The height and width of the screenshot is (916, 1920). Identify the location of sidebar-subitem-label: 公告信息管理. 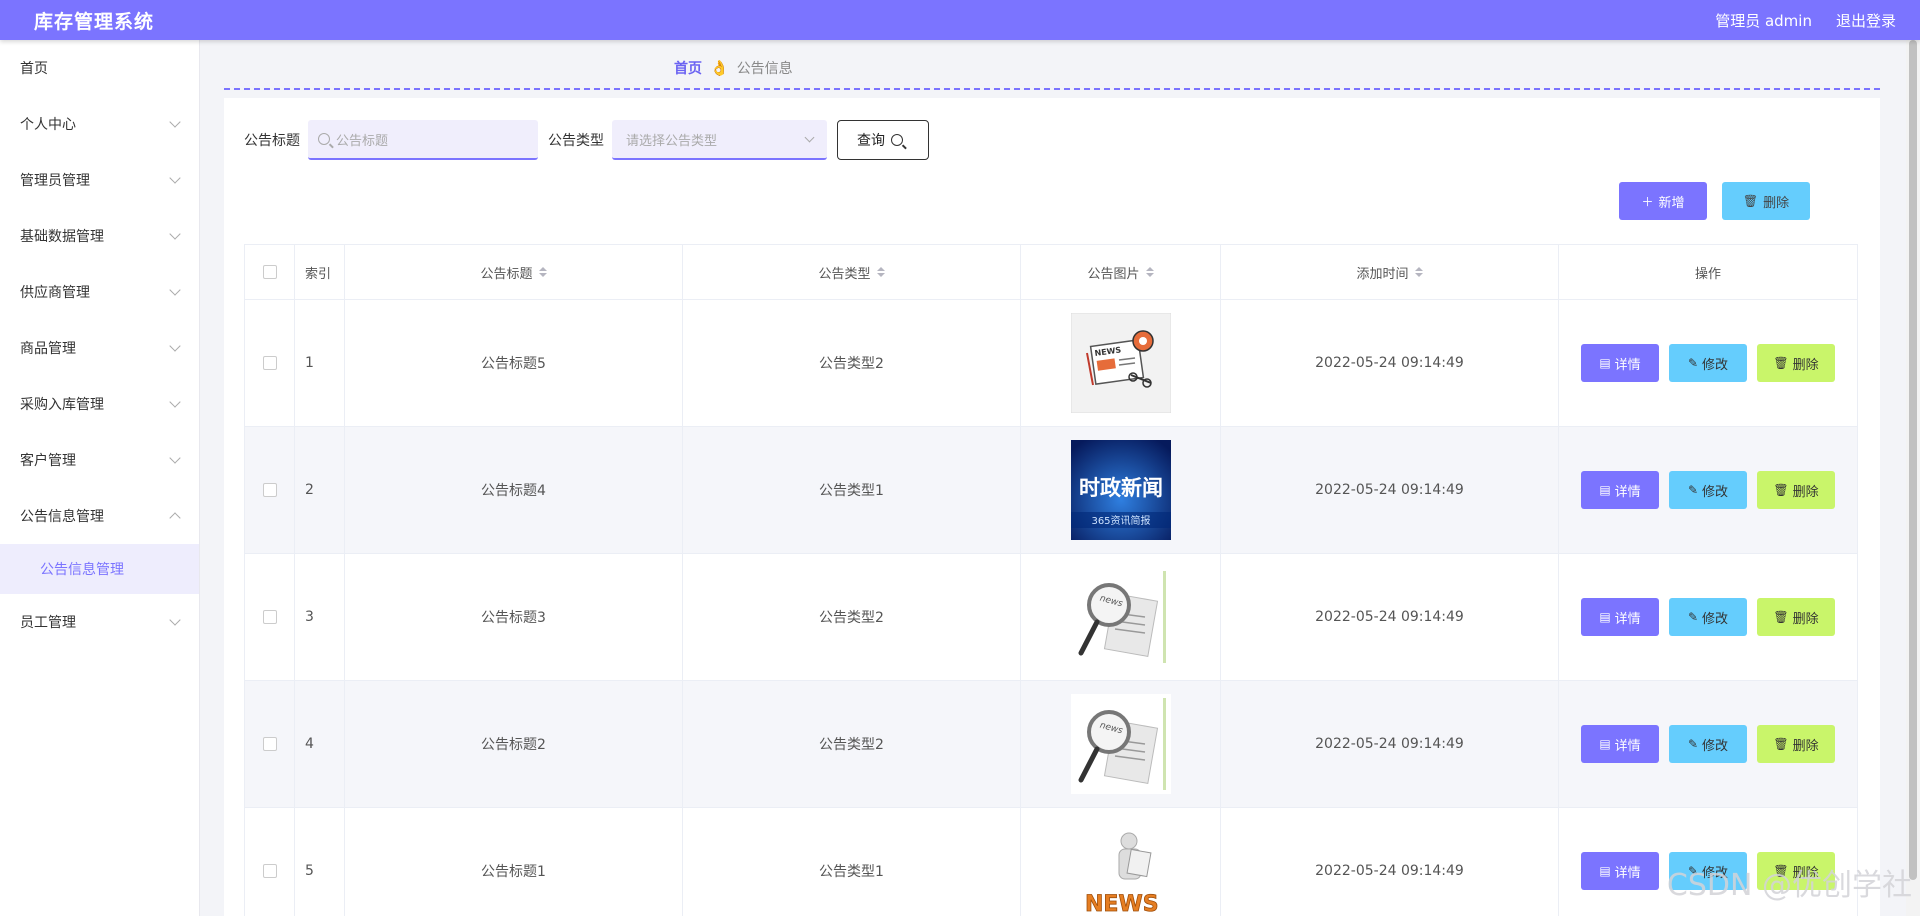
(82, 570).